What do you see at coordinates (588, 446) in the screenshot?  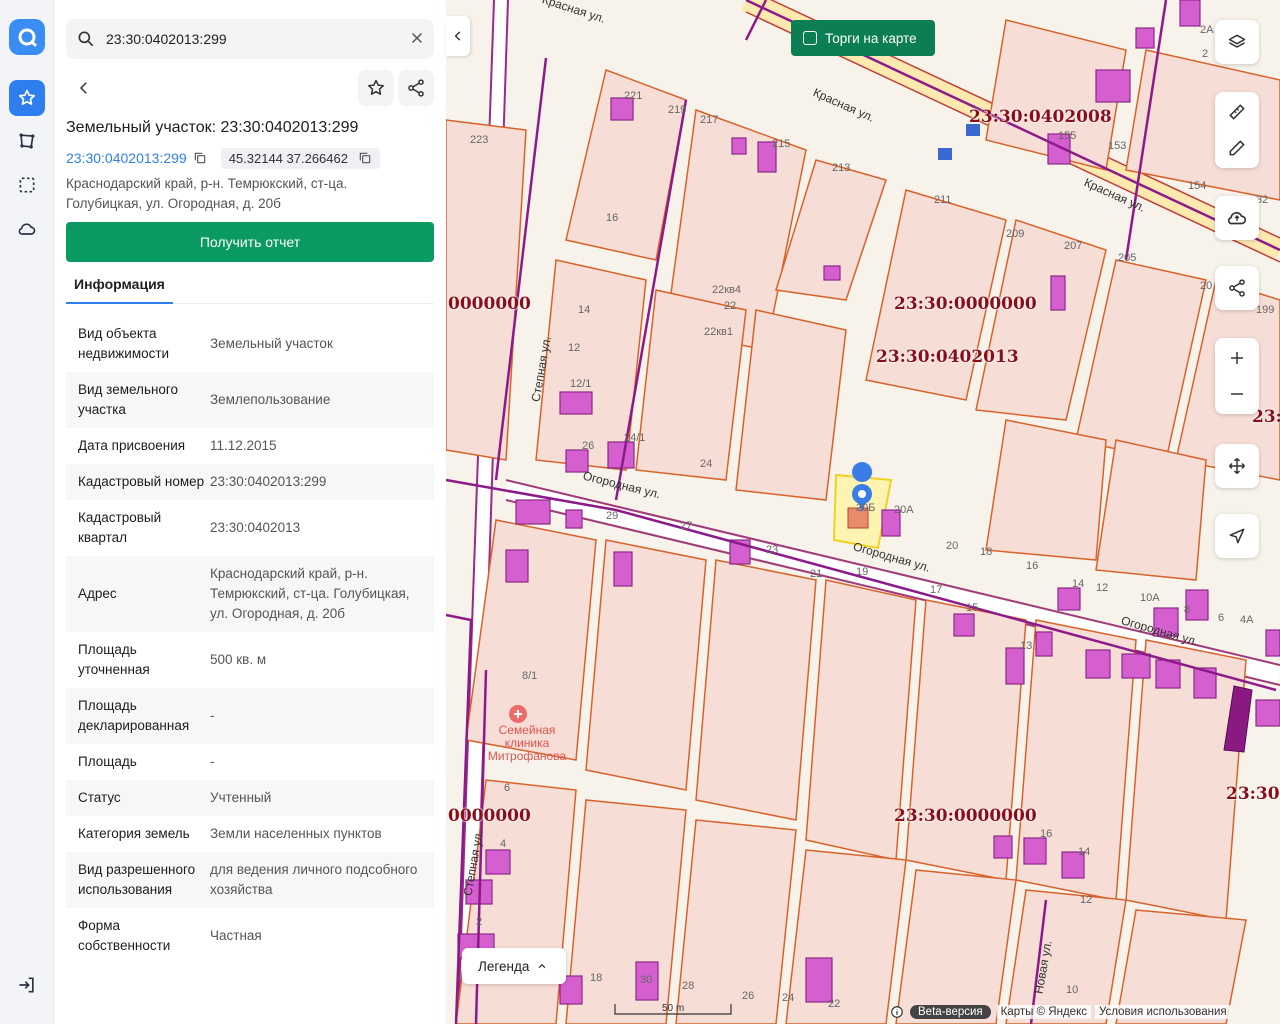 I see `house-number: 26` at bounding box center [588, 446].